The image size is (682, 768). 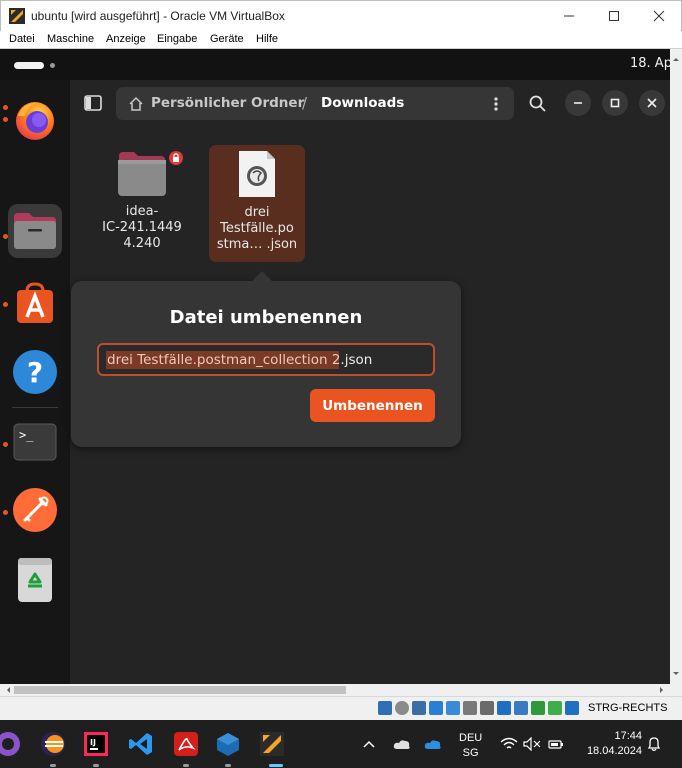 What do you see at coordinates (35, 510) in the screenshot?
I see `dock-postman` at bounding box center [35, 510].